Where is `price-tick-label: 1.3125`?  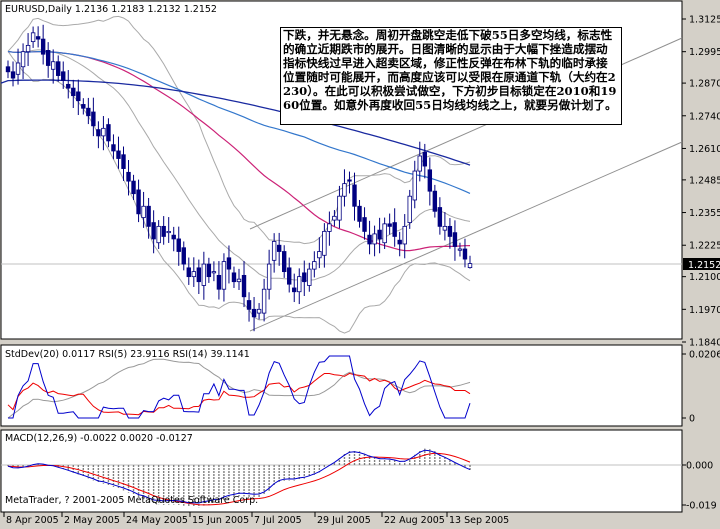
price-tick-label: 1.3125 is located at coordinates (704, 20).